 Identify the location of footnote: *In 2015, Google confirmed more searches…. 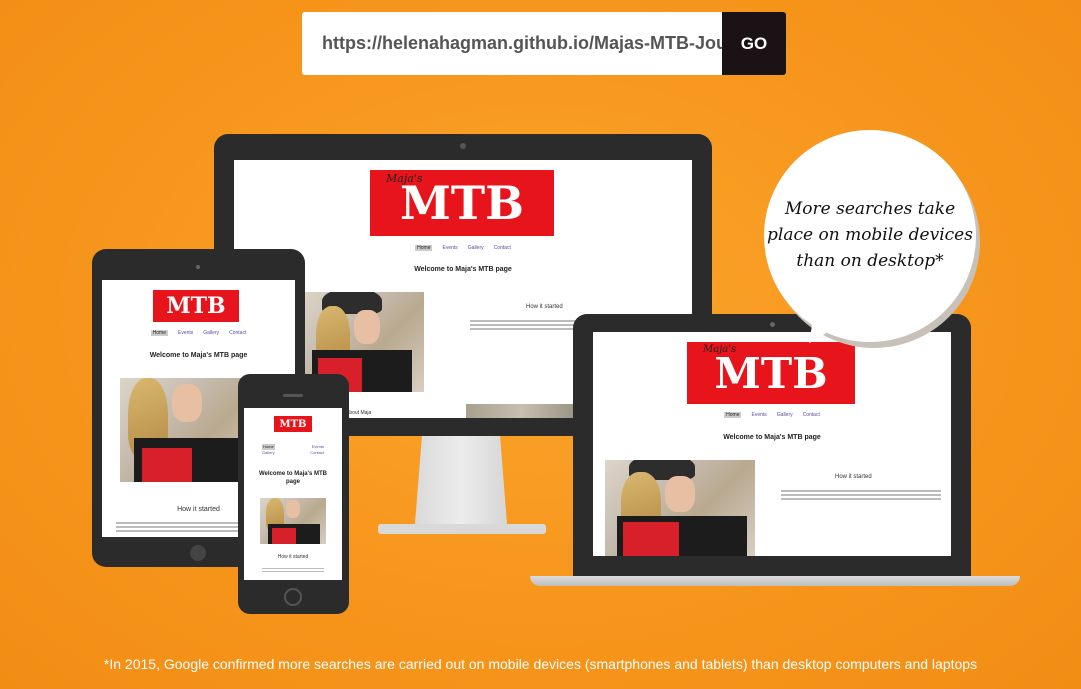
(540, 664).